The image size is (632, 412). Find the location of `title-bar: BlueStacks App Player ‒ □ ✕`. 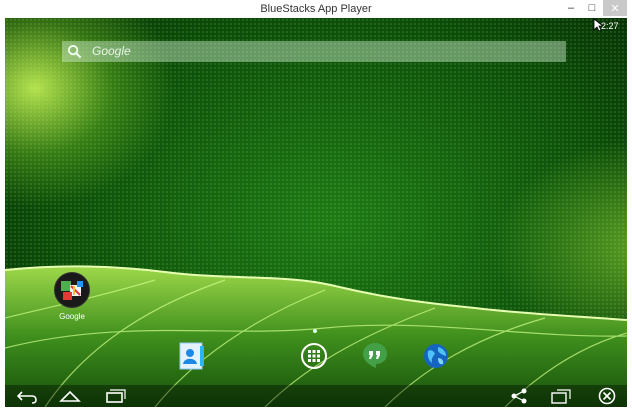

title-bar: BlueStacks App Player ‒ □ ✕ is located at coordinates (316, 9).